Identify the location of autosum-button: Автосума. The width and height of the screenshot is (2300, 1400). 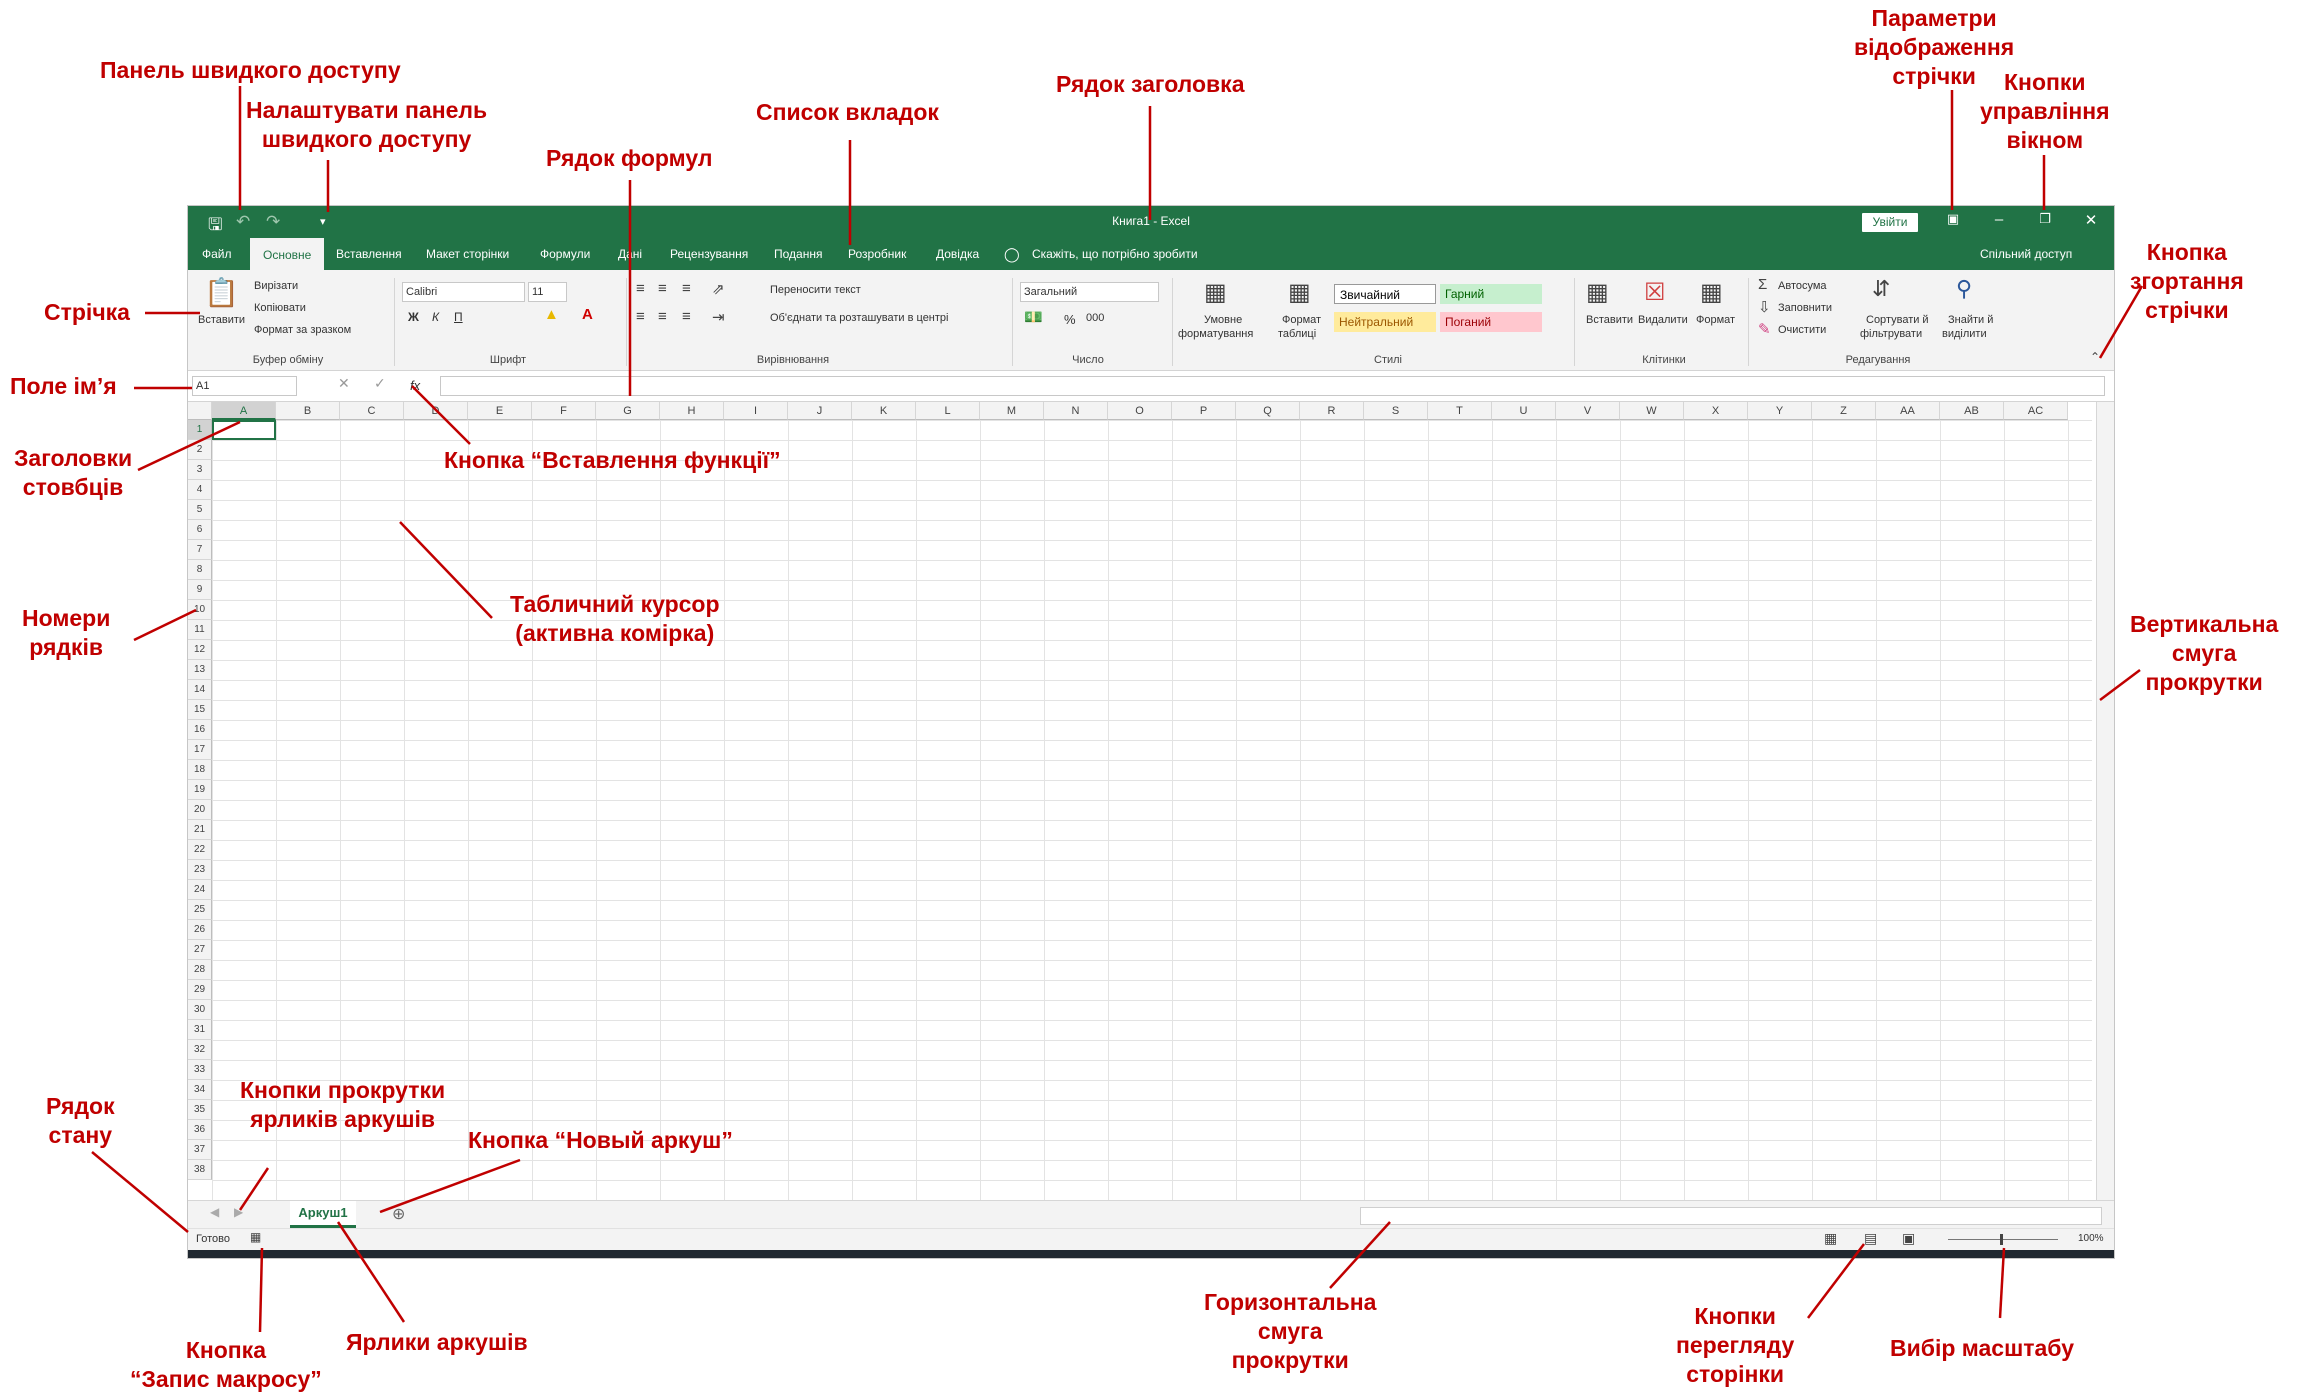
(1802, 286).